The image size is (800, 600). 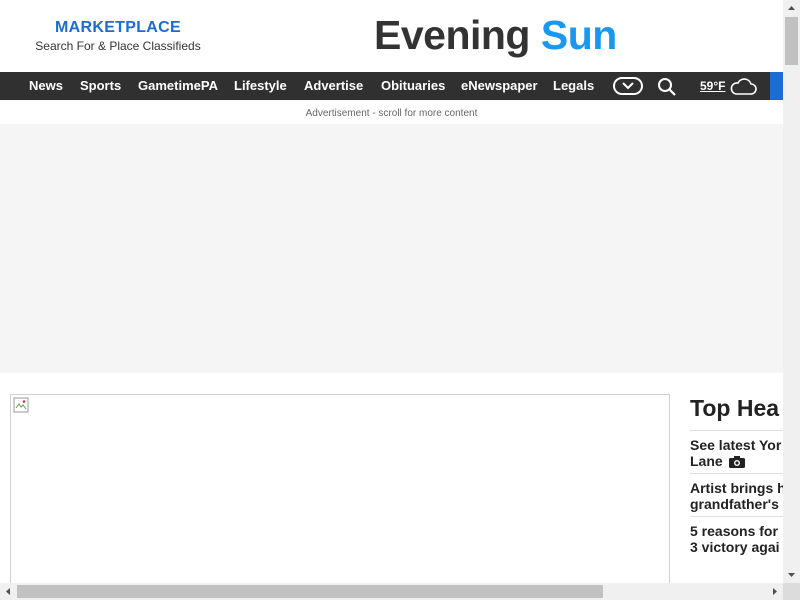 I want to click on headline-line-2: Lane, so click(x=736, y=461).